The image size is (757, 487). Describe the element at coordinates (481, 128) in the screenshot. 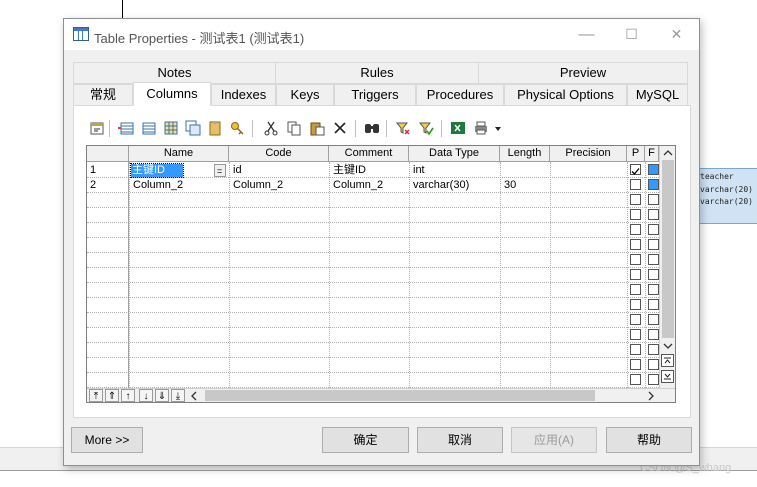

I see `print-icon` at that location.